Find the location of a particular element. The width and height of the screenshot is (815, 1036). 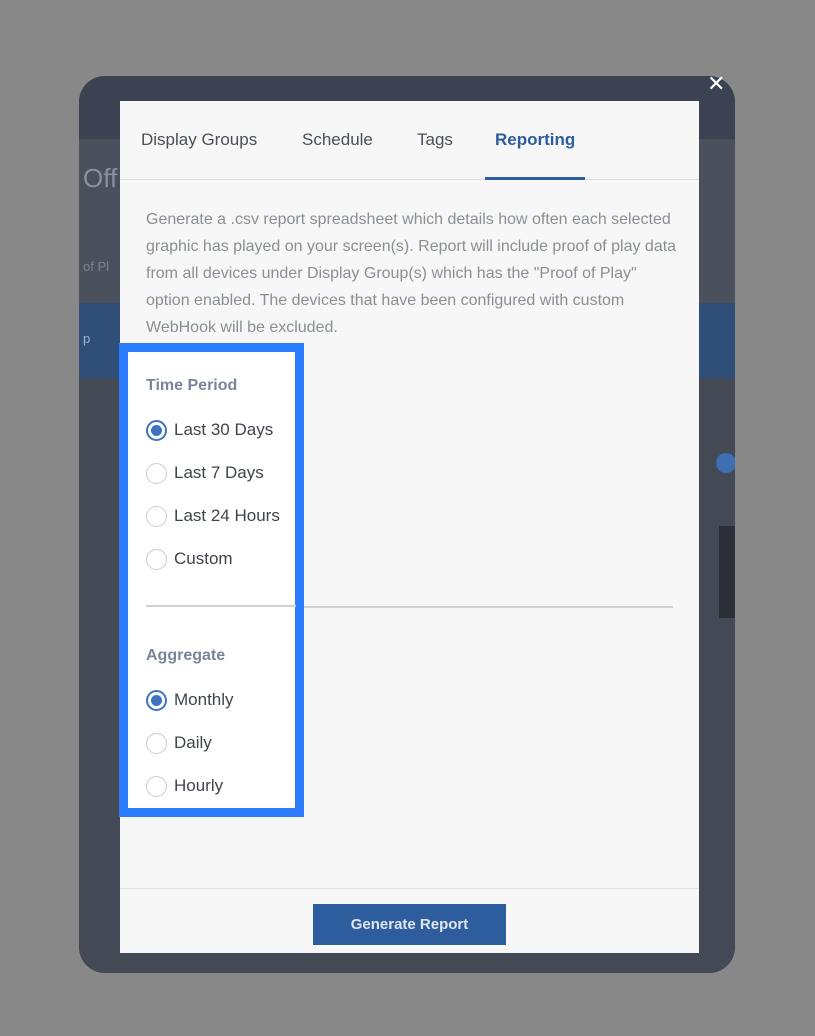

close-icon: ✕ is located at coordinates (716, 85).